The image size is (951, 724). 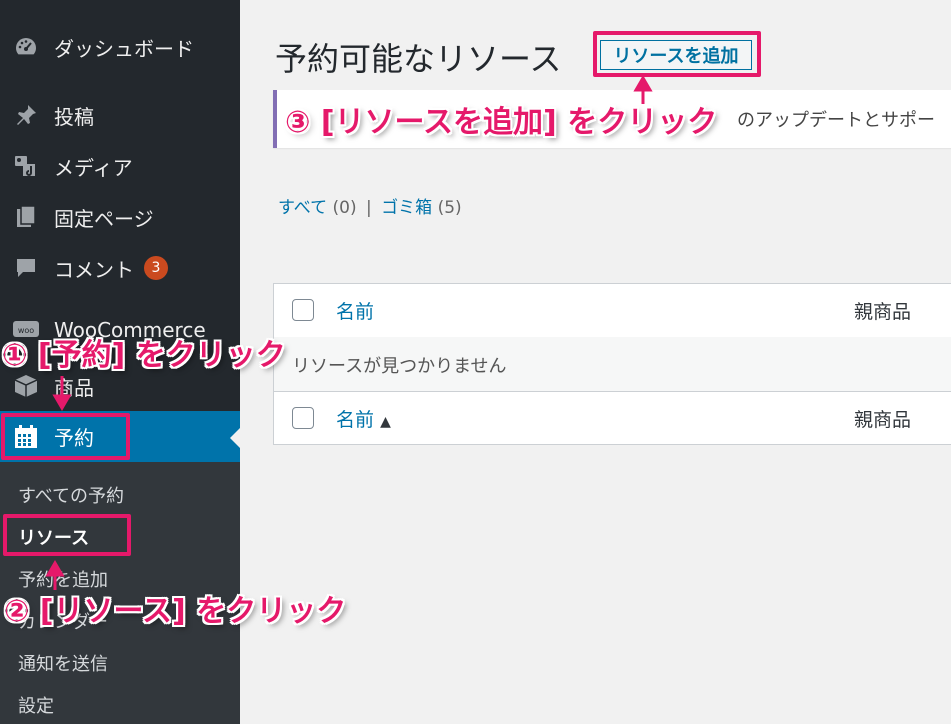 I want to click on callout-step-2: ② [リソース] をクリック, so click(x=175, y=611).